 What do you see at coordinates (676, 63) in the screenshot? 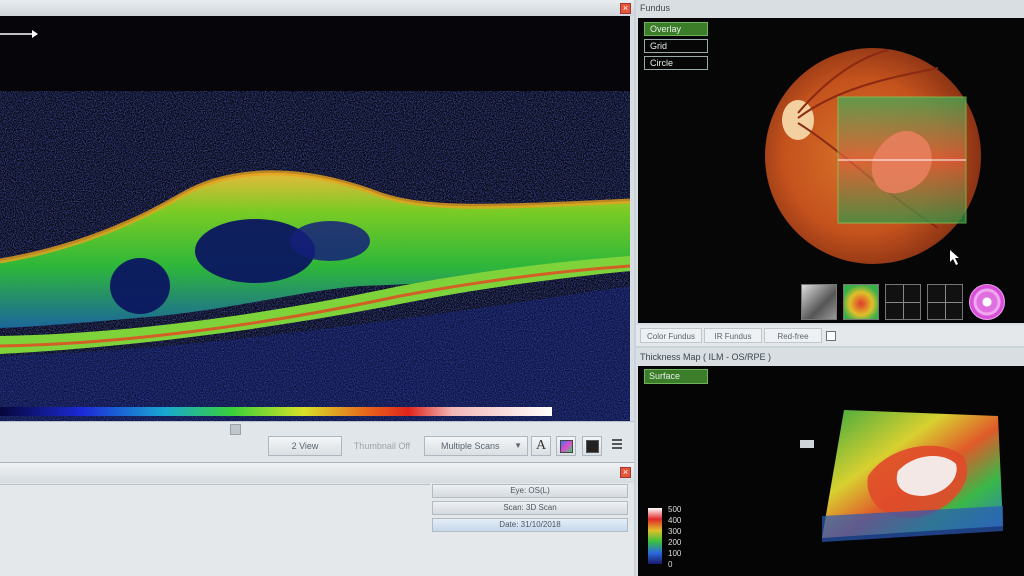
I see `circle-option: Circle` at bounding box center [676, 63].